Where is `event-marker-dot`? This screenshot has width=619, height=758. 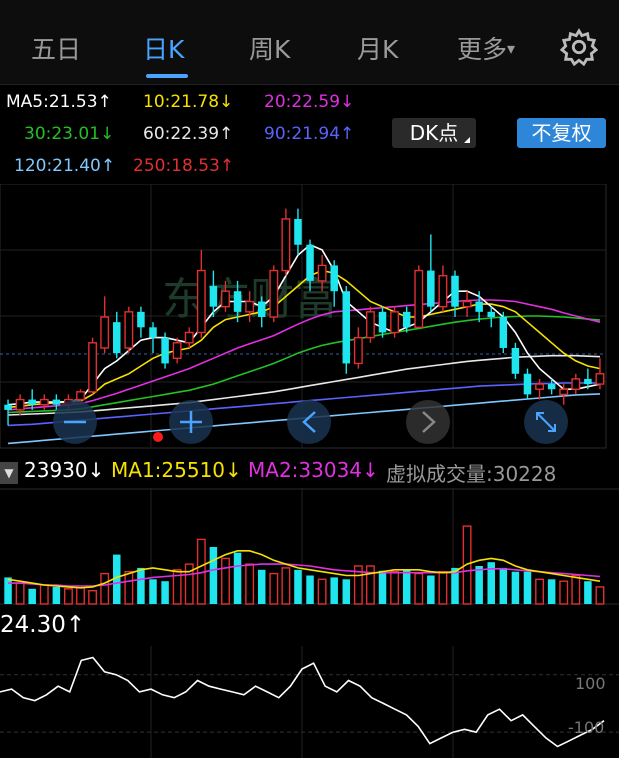 event-marker-dot is located at coordinates (158, 437).